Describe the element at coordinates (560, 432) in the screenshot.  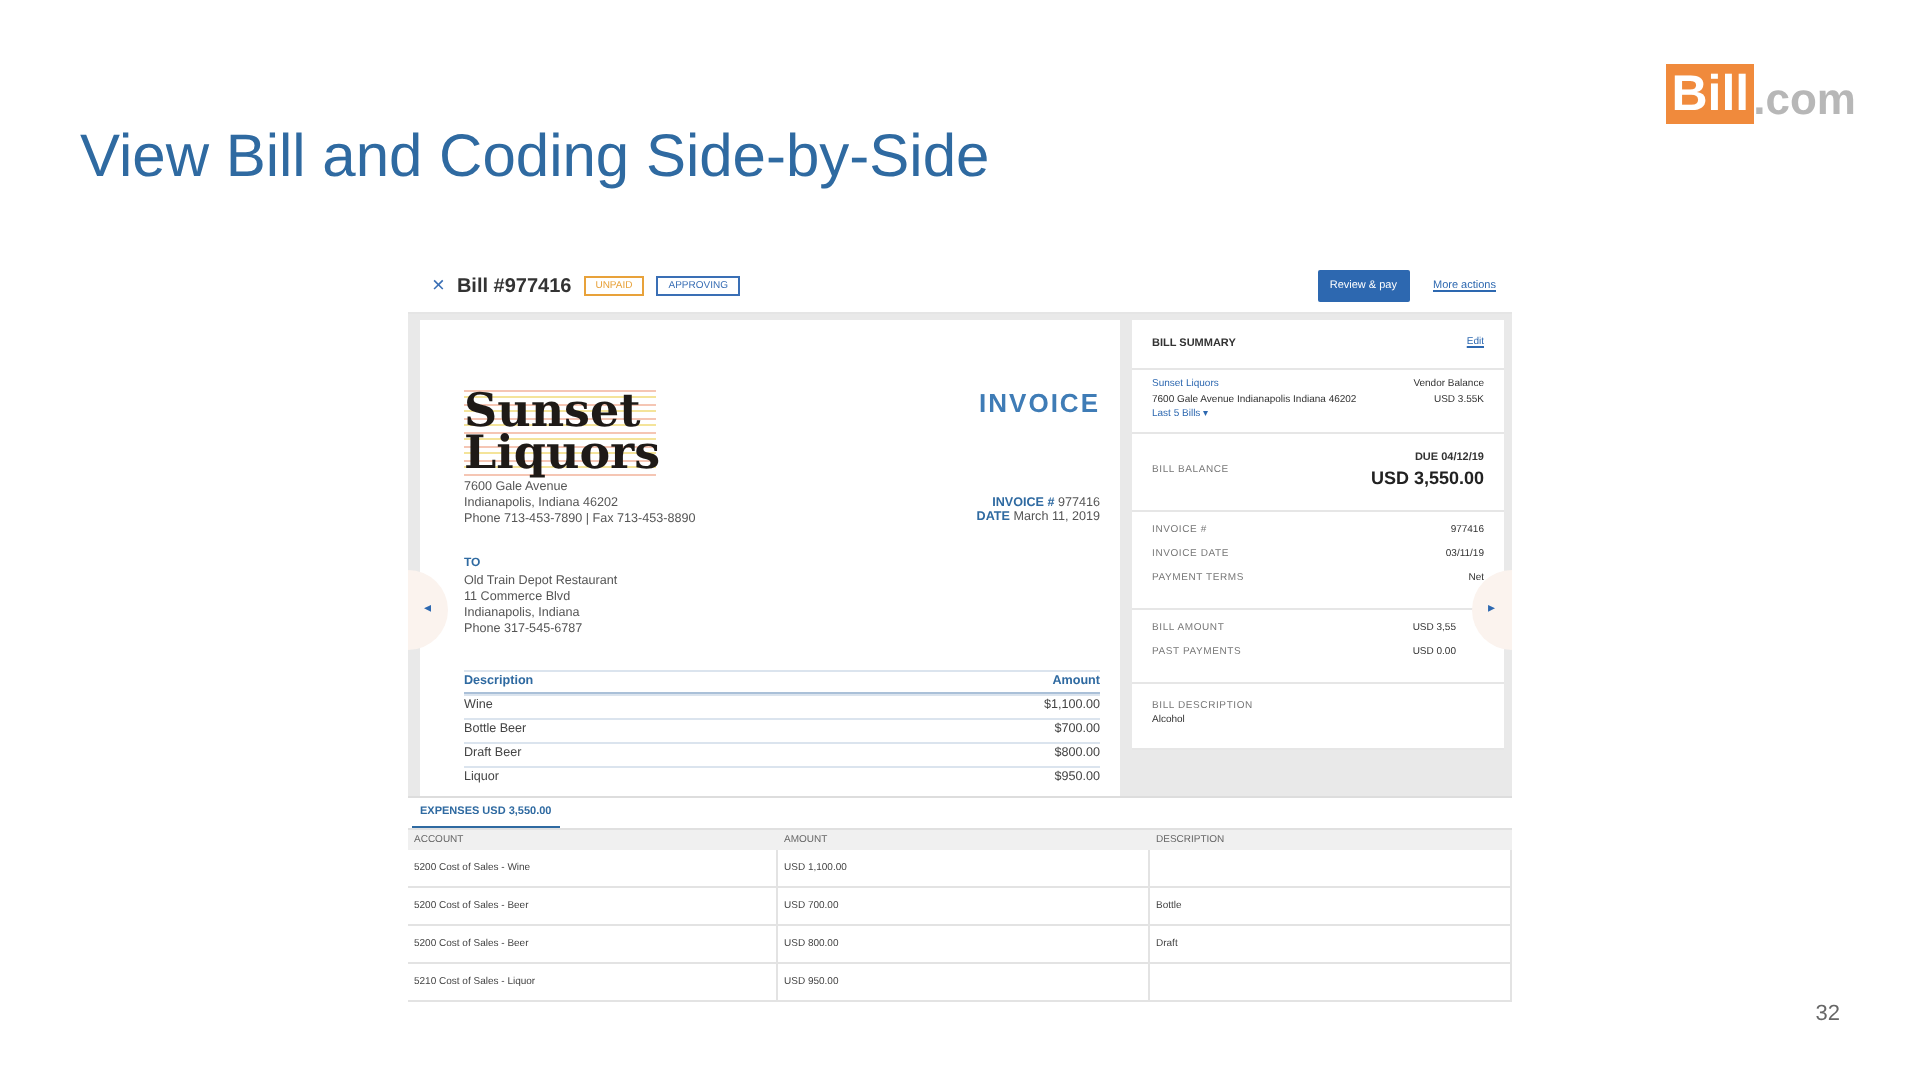
I see `brand-logo: Sunset Liquors` at that location.